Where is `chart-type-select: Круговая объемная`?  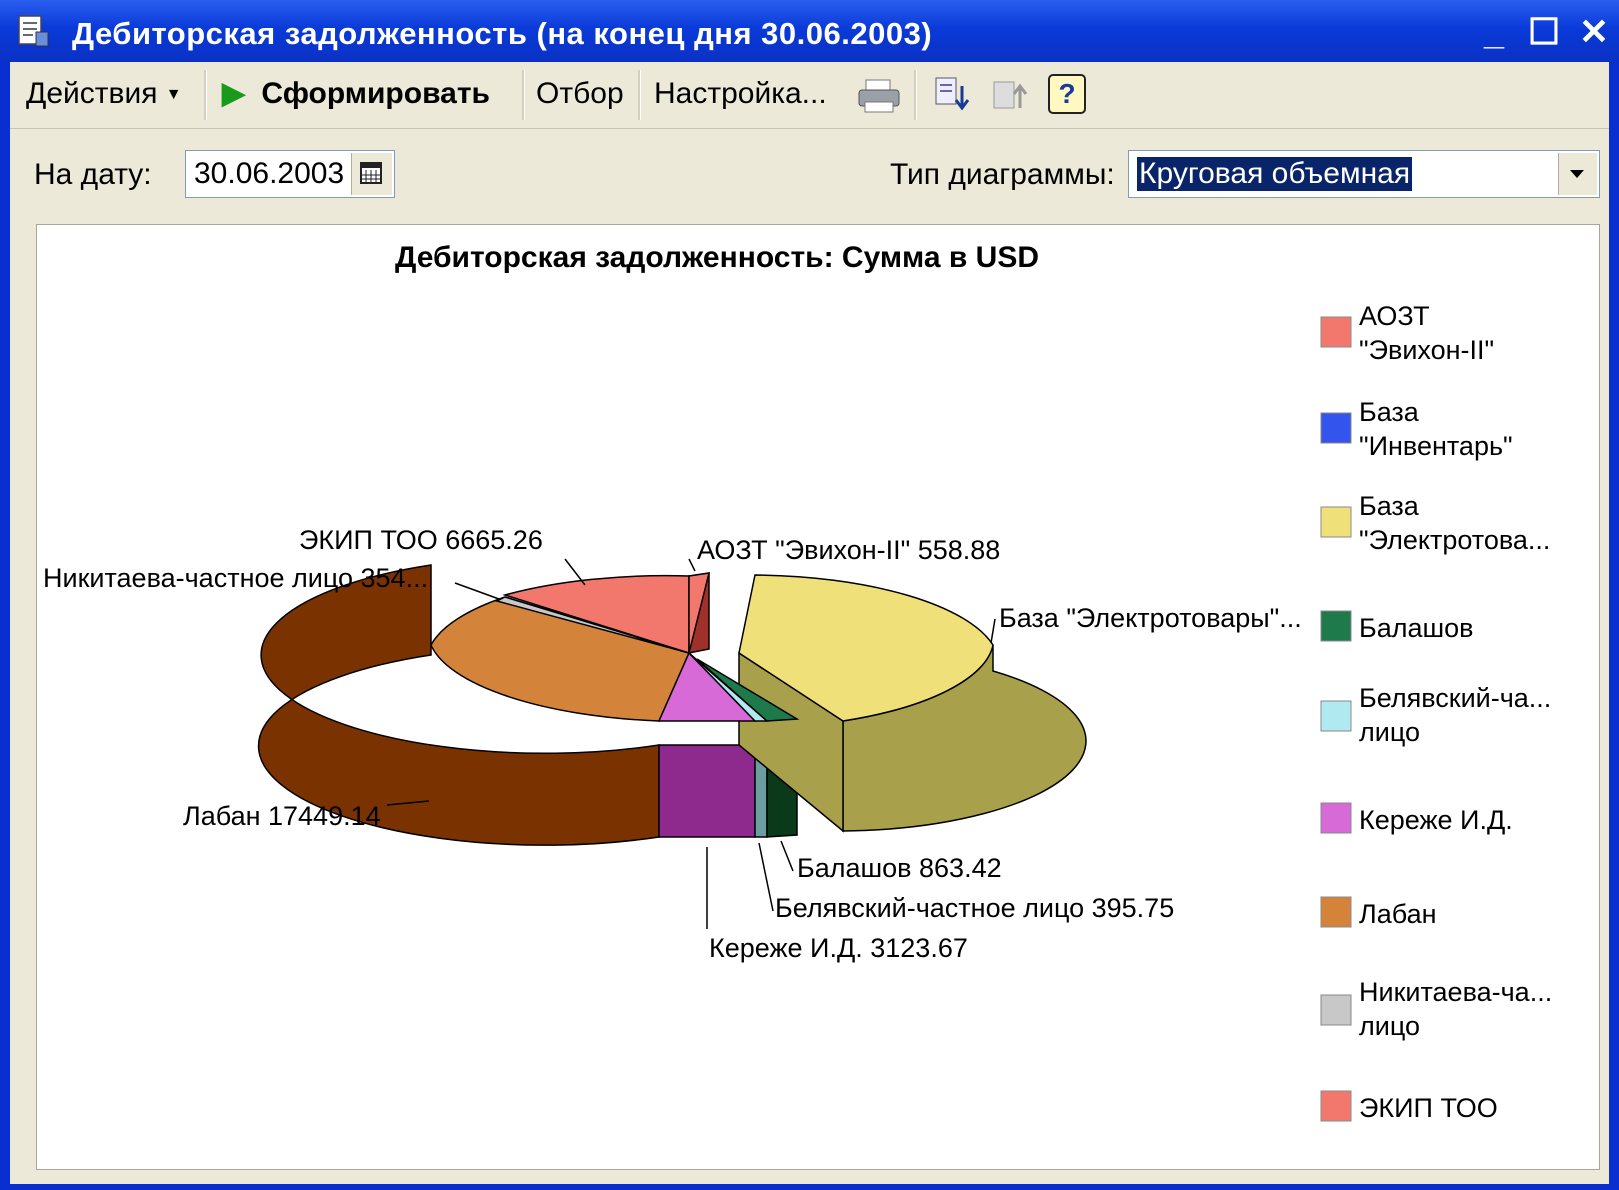 chart-type-select: Круговая объемная is located at coordinates (1364, 174).